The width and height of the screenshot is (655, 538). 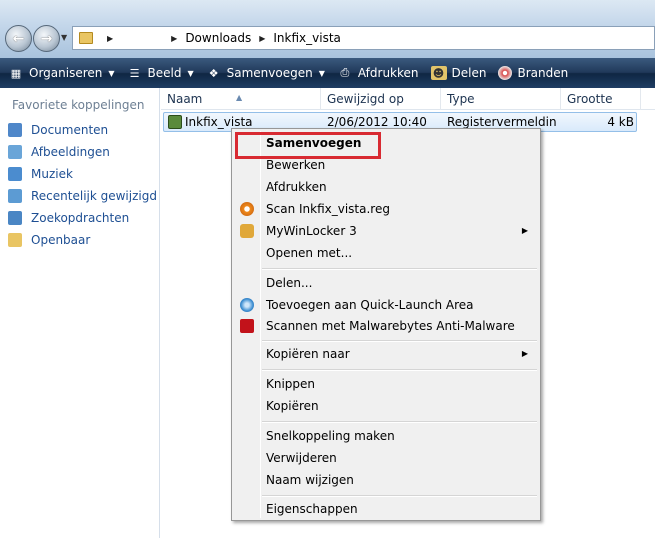 What do you see at coordinates (80, 218) in the screenshot?
I see `sidebar-item-label: Zoekopdrachten` at bounding box center [80, 218].